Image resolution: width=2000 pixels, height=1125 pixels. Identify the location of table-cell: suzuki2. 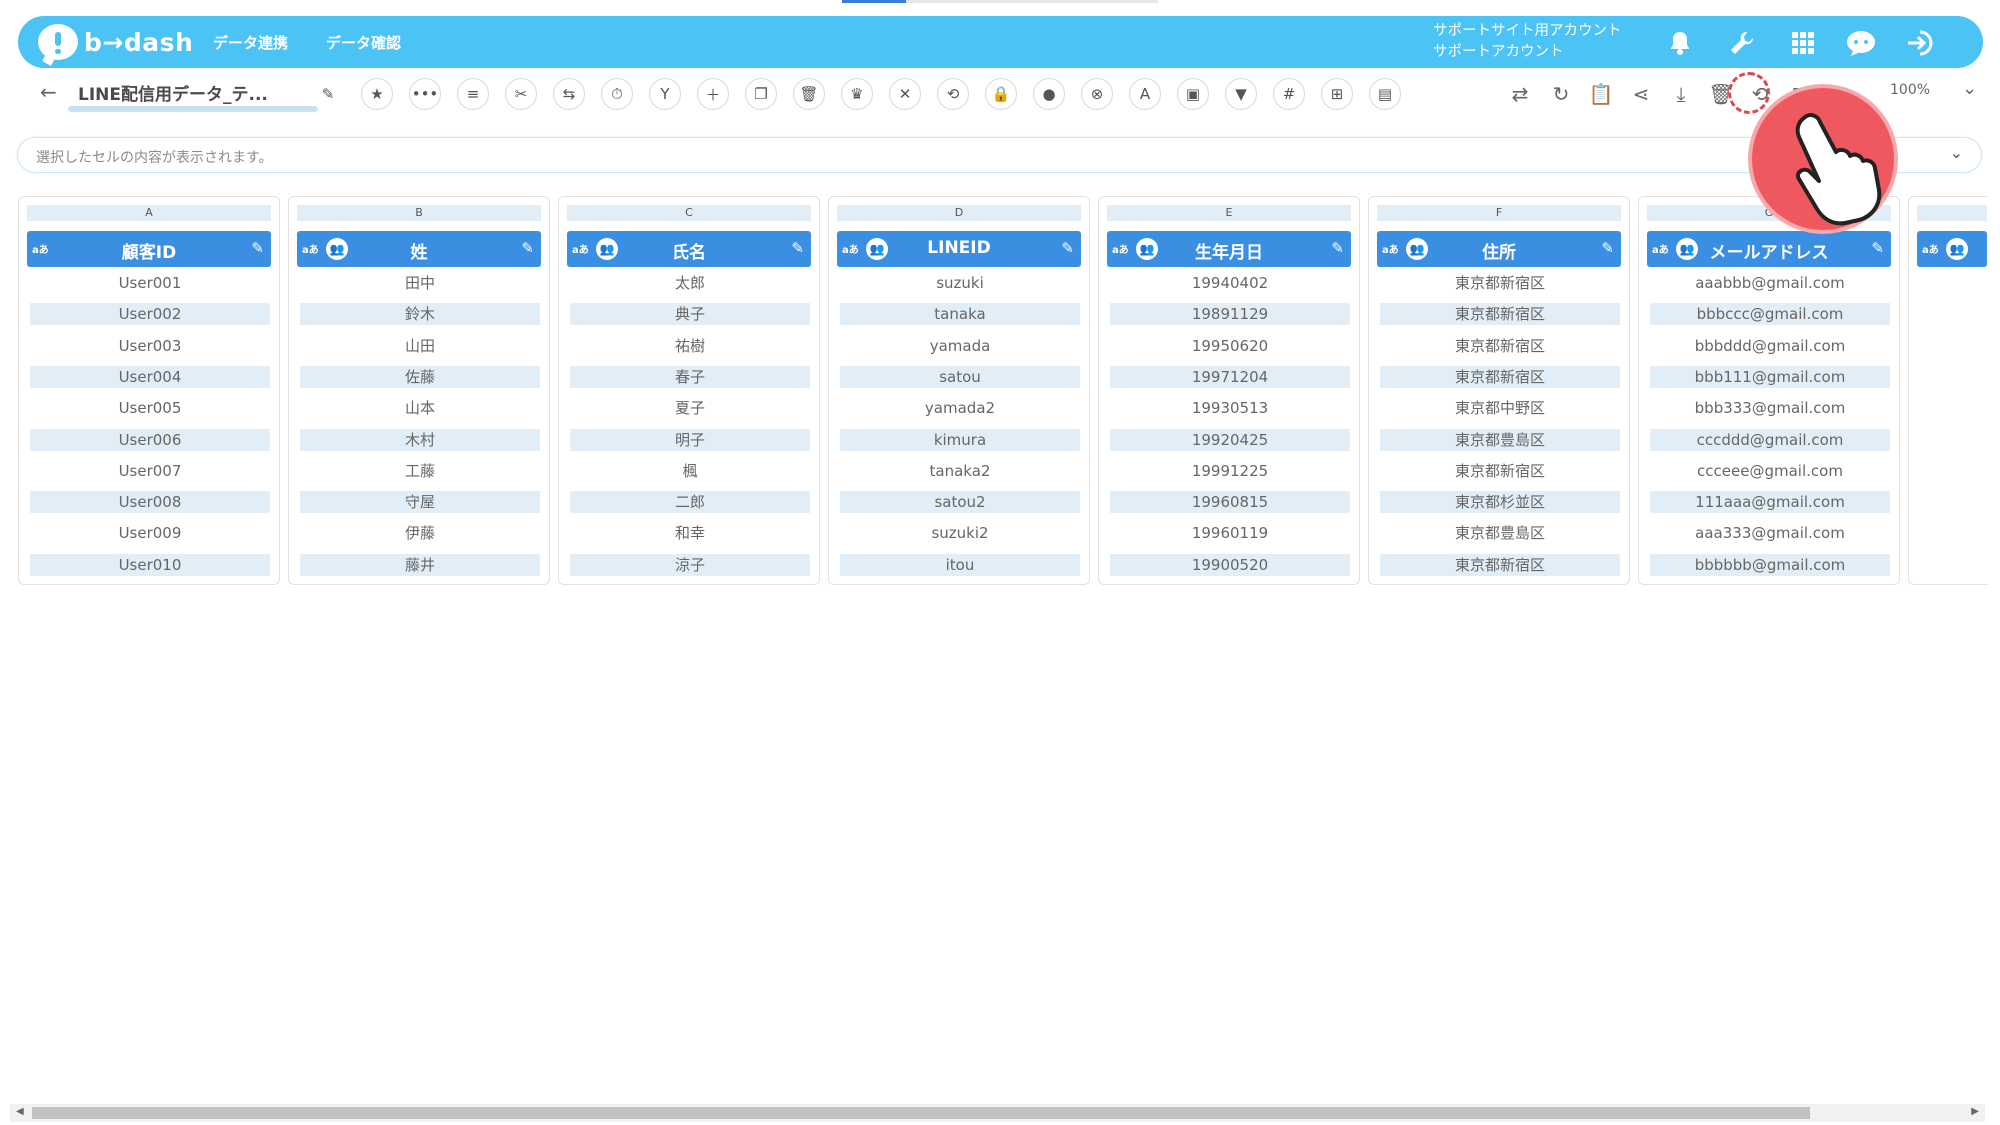
(960, 533).